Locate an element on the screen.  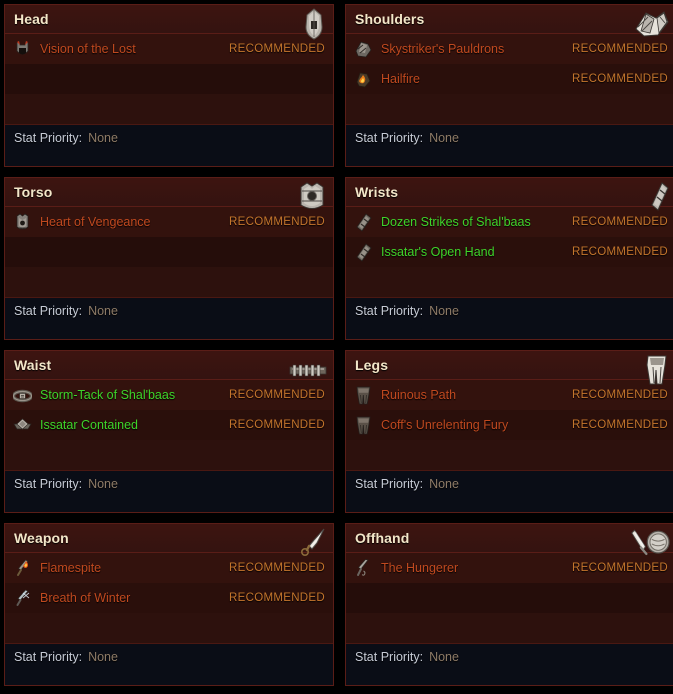
item-row: Hailfire RECOMMENDED is located at coordinates (509, 79).